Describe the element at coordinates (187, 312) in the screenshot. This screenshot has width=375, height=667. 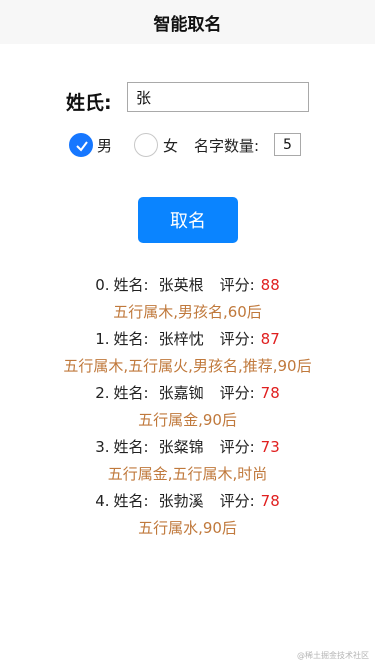
I see `result-tags: 五行属木,男孩名,60后` at that location.